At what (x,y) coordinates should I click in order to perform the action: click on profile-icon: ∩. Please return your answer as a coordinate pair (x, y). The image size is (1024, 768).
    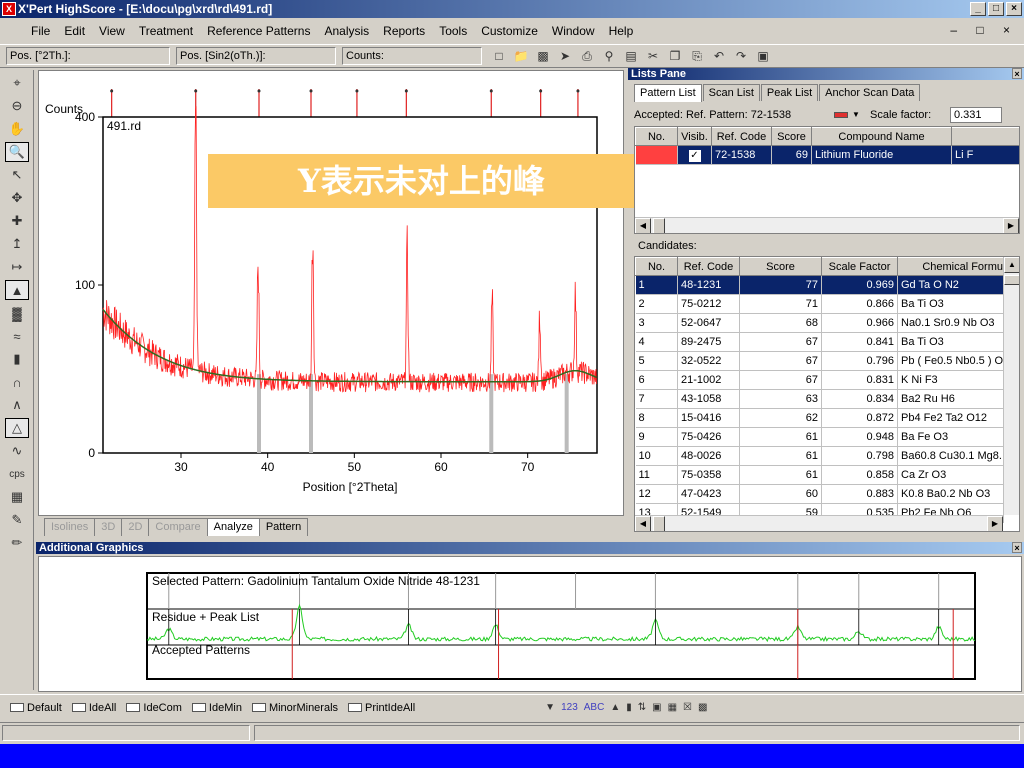
    Looking at the image, I should click on (17, 382).